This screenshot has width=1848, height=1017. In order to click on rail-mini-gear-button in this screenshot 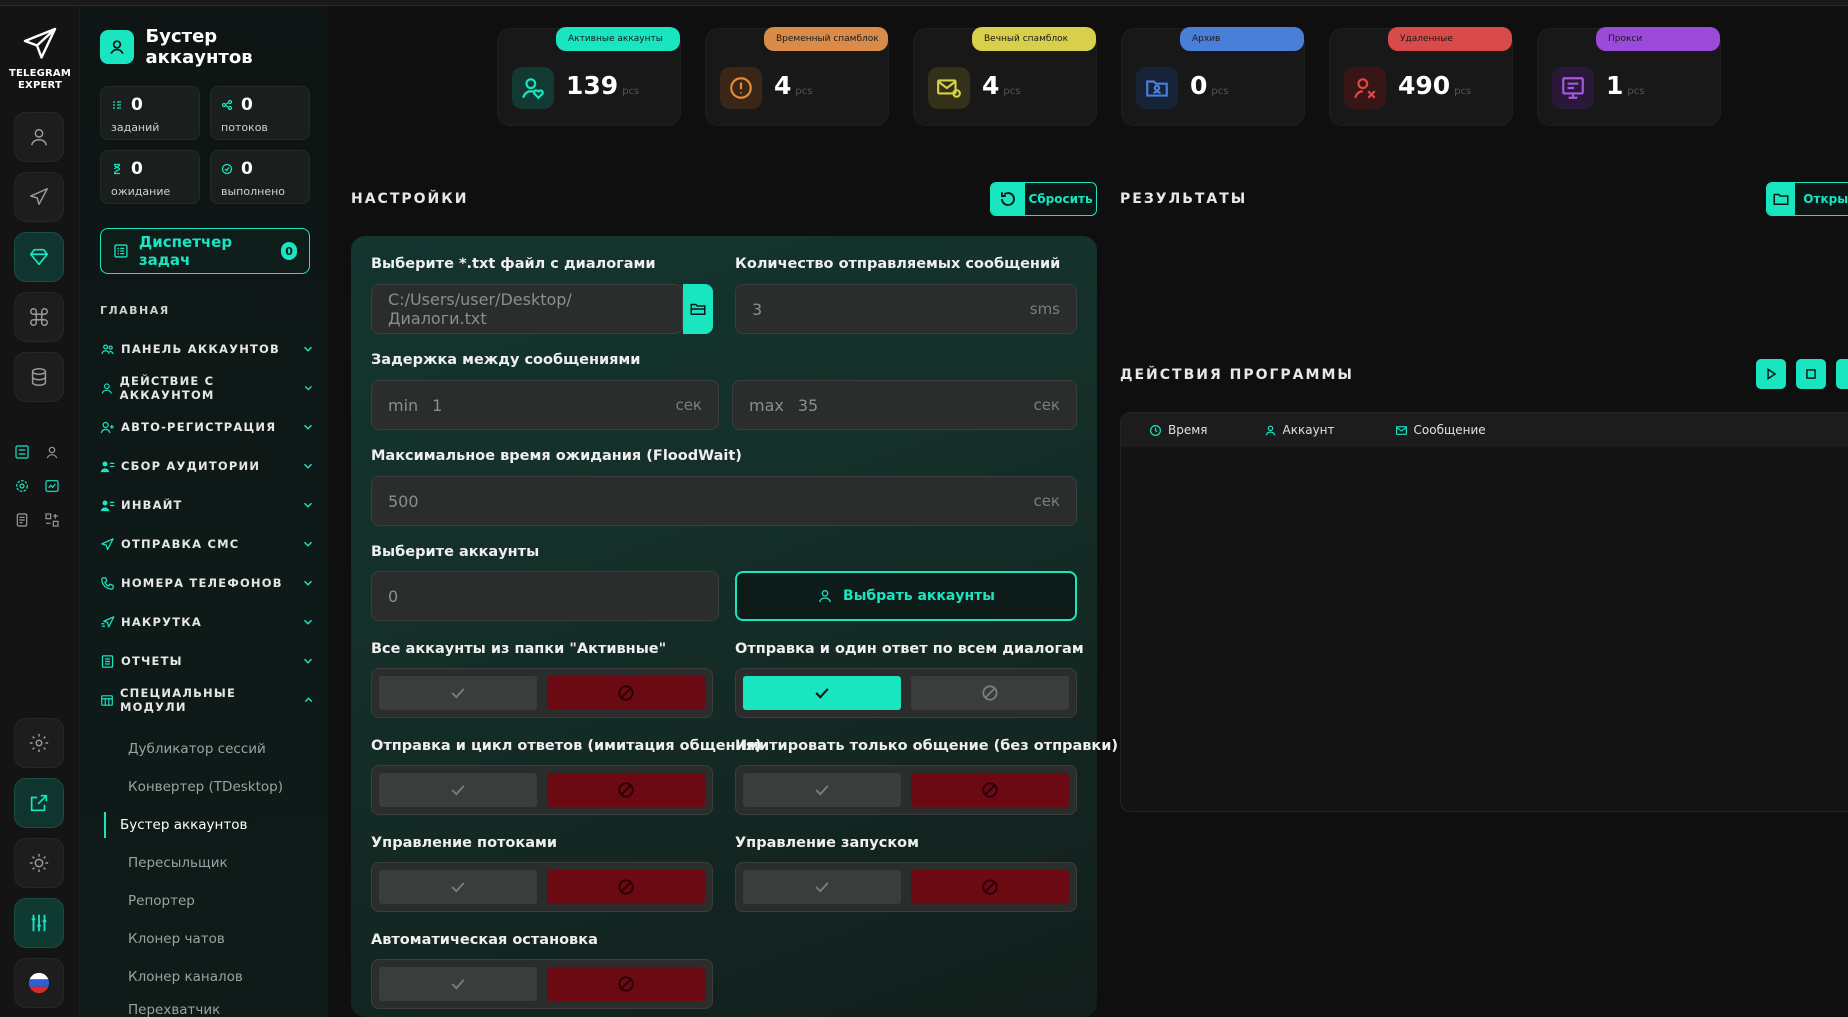, I will do `click(22, 486)`.